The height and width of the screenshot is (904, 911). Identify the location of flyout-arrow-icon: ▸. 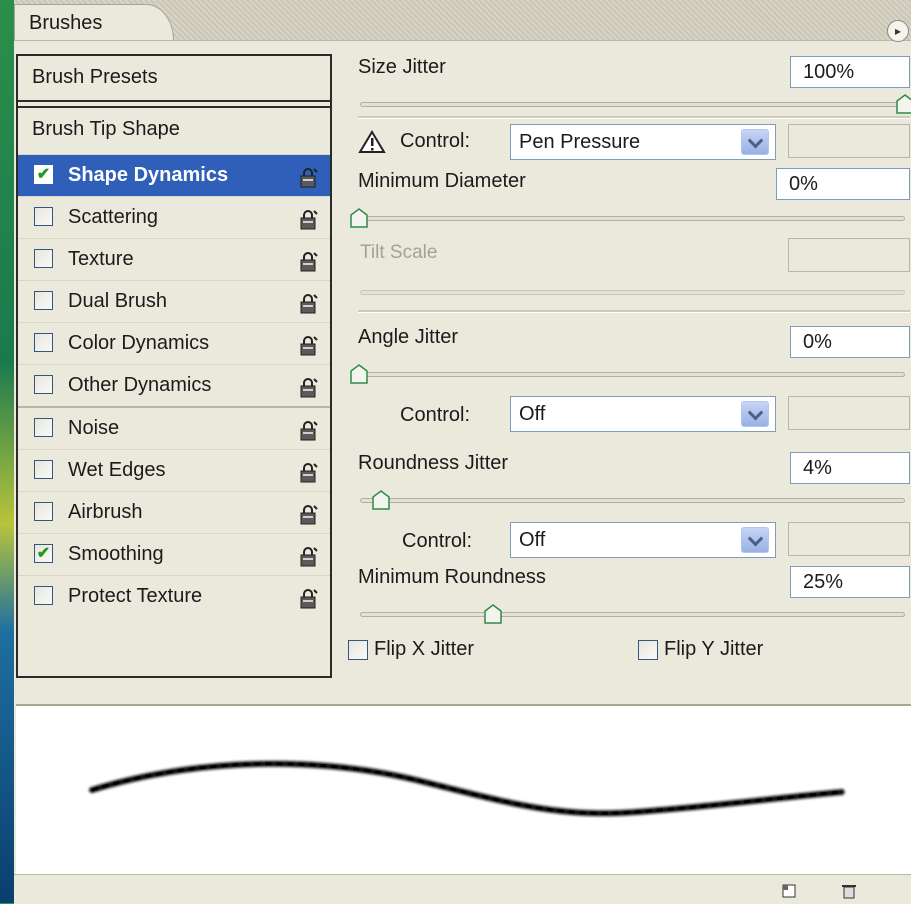
(898, 31).